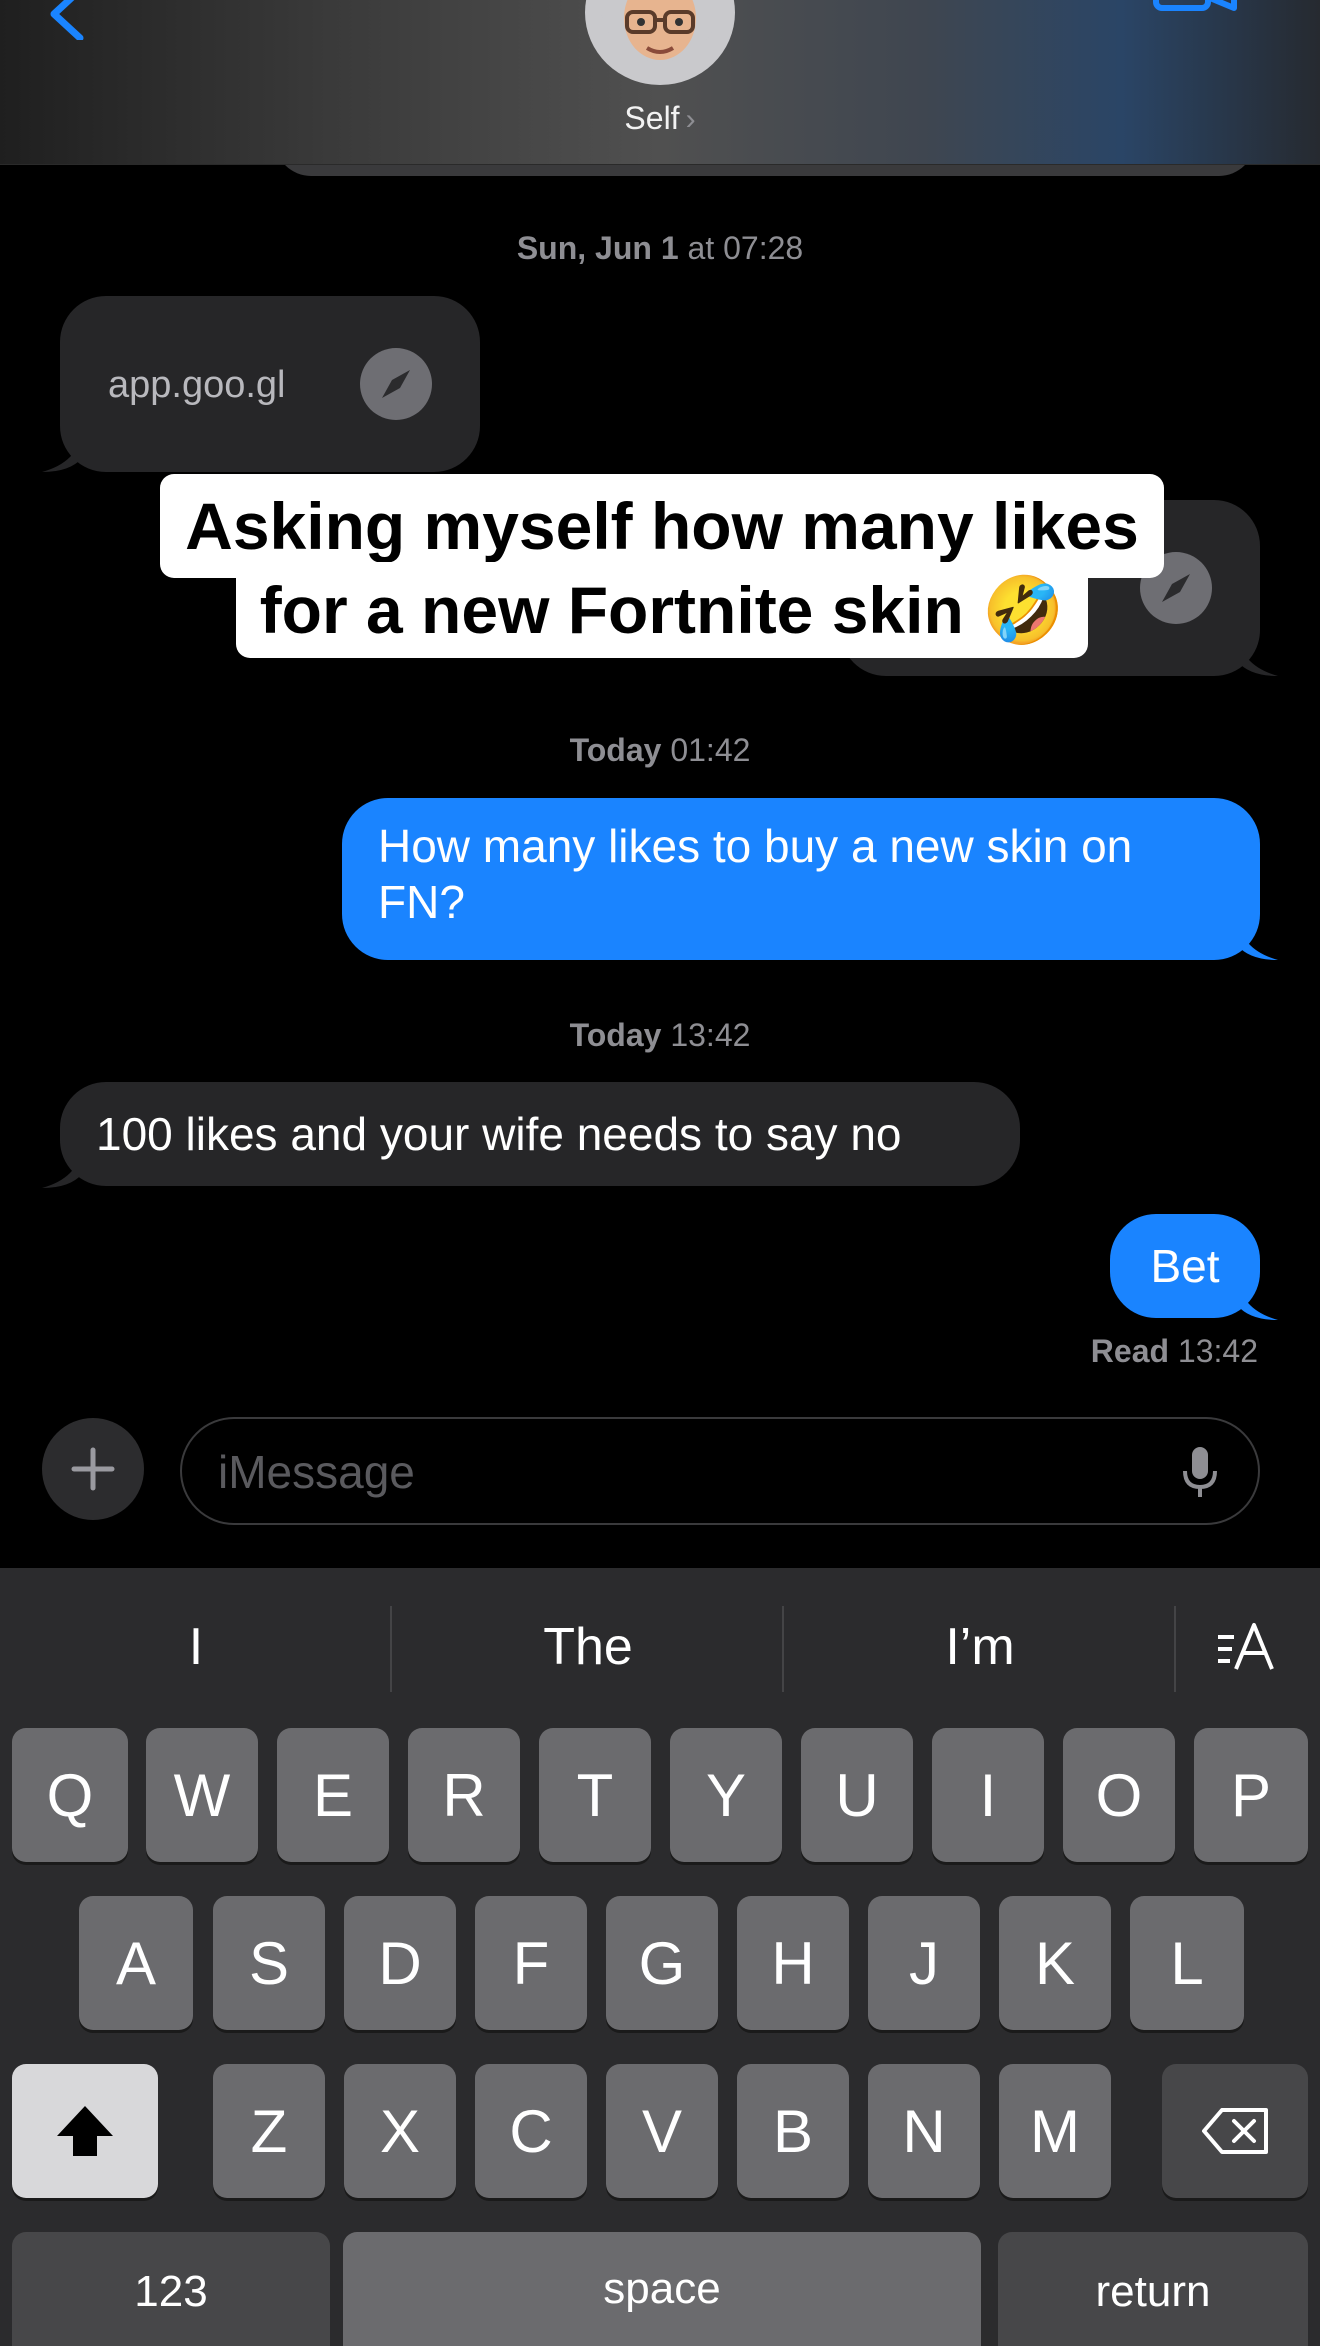 The width and height of the screenshot is (1320, 2346). Describe the element at coordinates (652, 118) in the screenshot. I see `contact-name-label: Self` at that location.